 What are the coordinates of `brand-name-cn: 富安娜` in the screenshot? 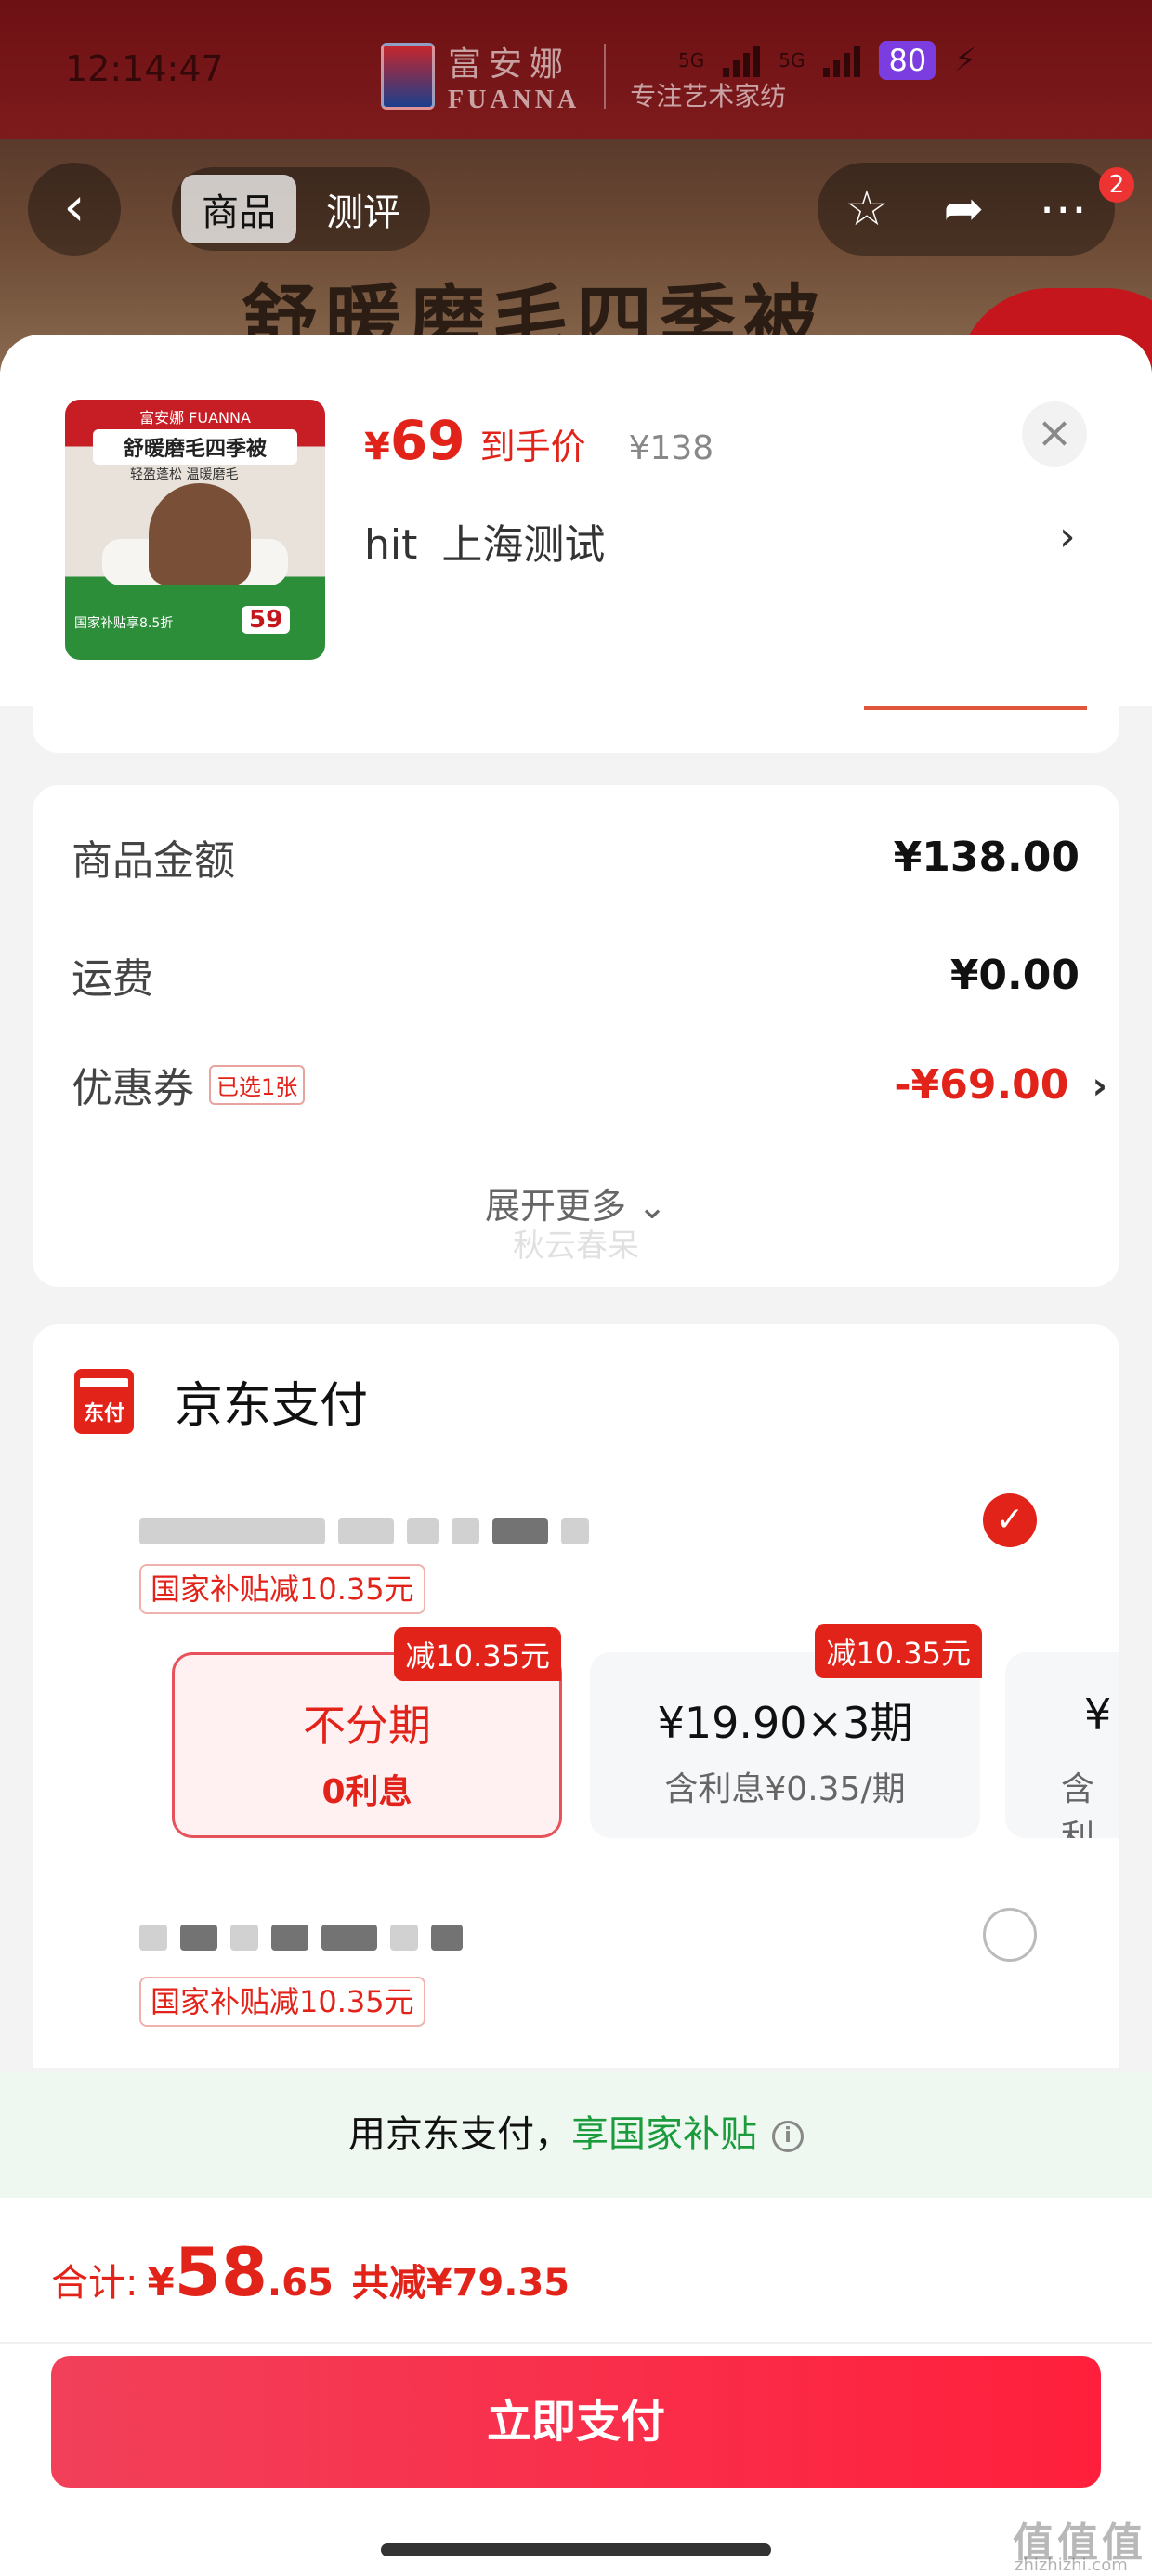 It's located at (510, 65).